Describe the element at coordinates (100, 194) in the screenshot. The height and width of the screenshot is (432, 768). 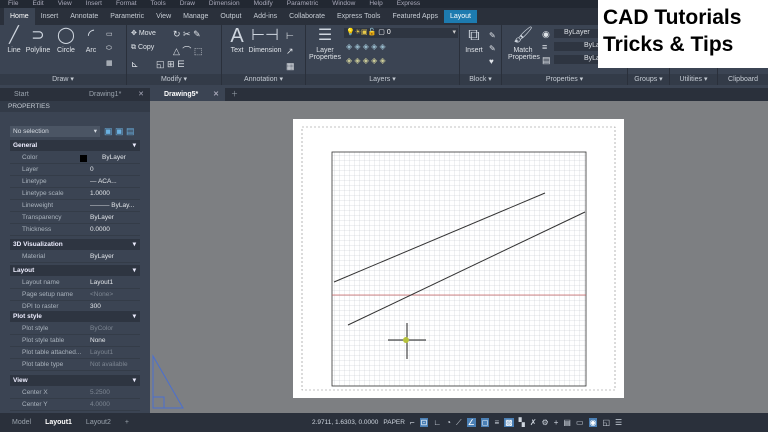
I see `property-value: 1.0000` at that location.